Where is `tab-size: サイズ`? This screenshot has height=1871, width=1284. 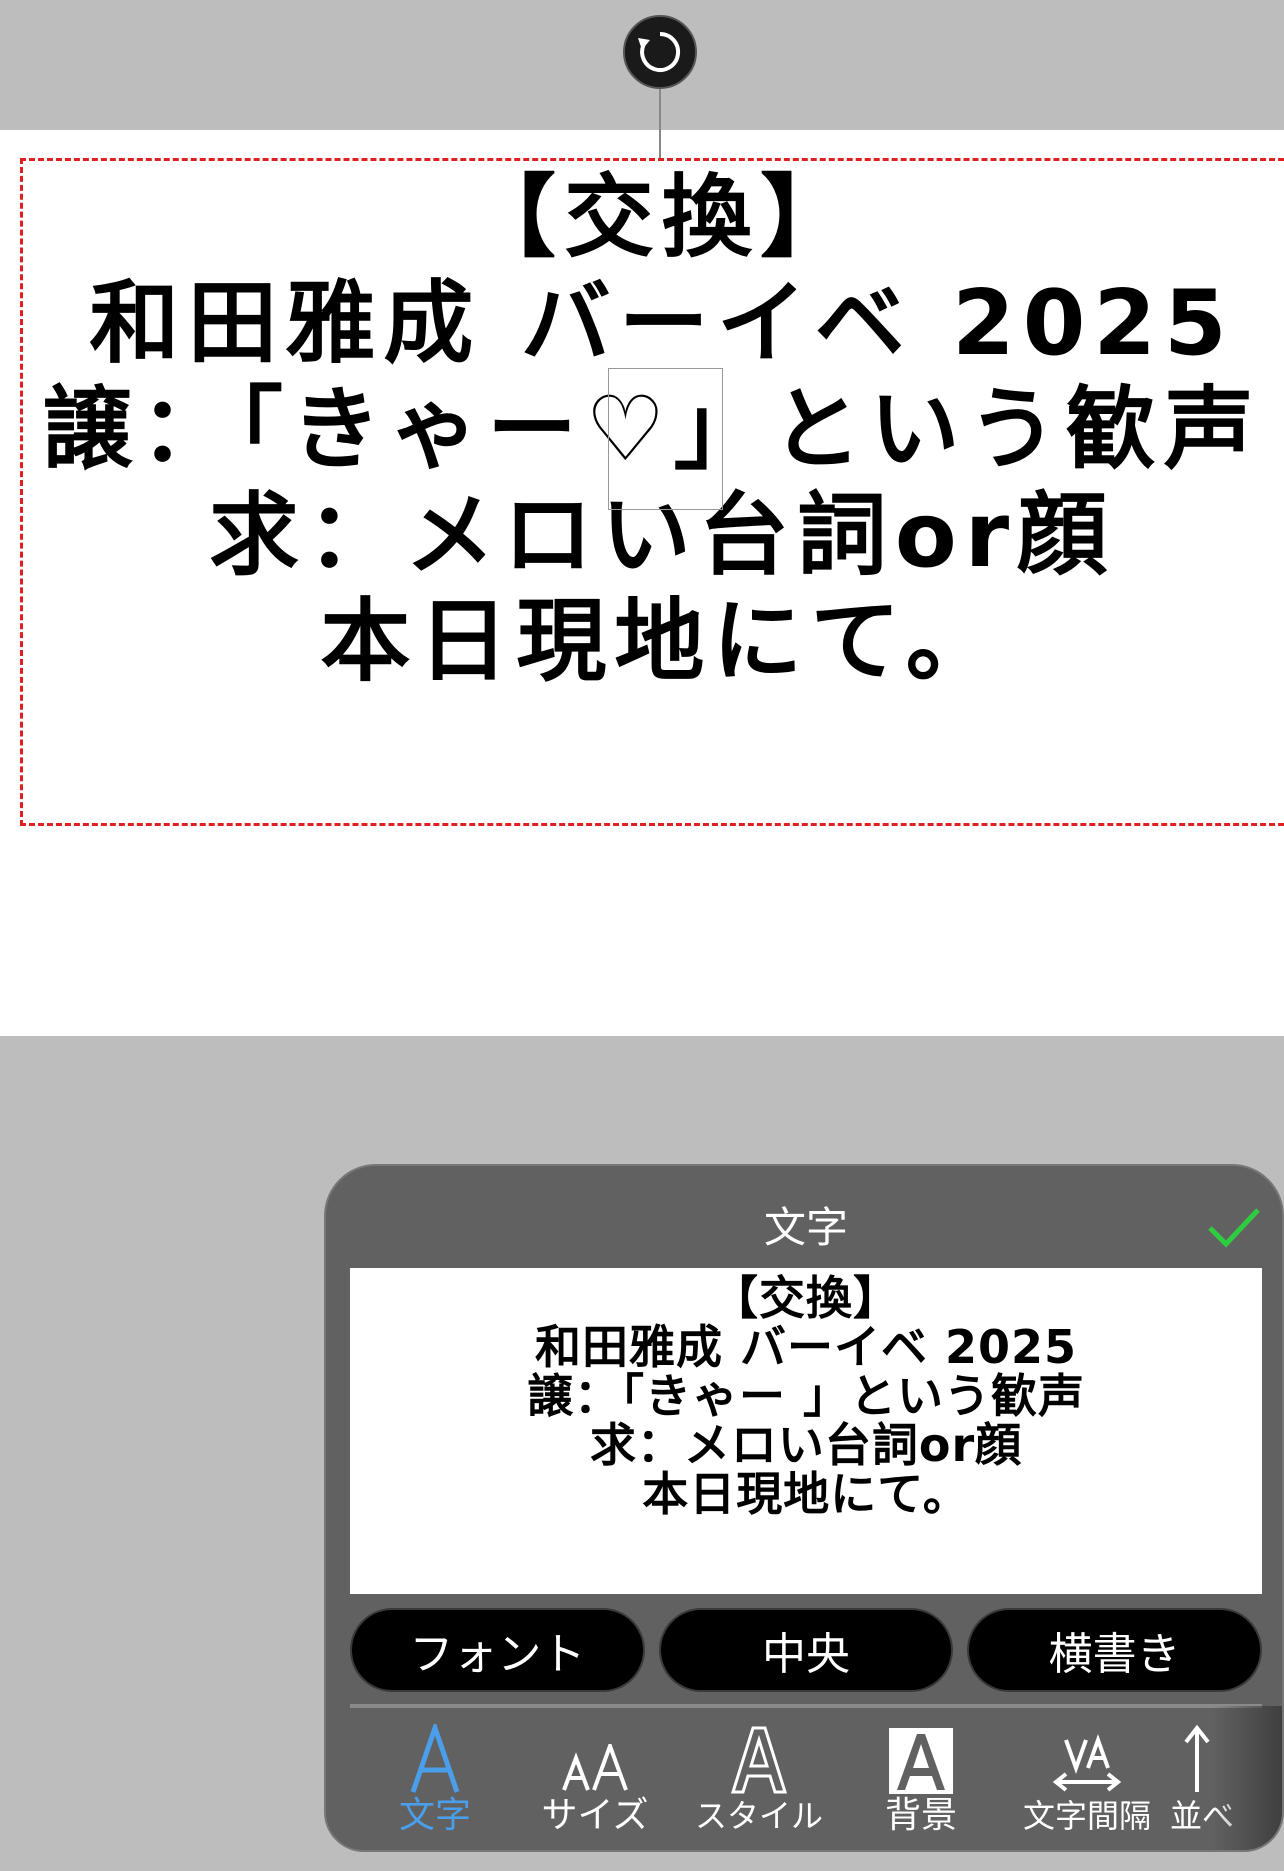 tab-size: サイズ is located at coordinates (595, 1779).